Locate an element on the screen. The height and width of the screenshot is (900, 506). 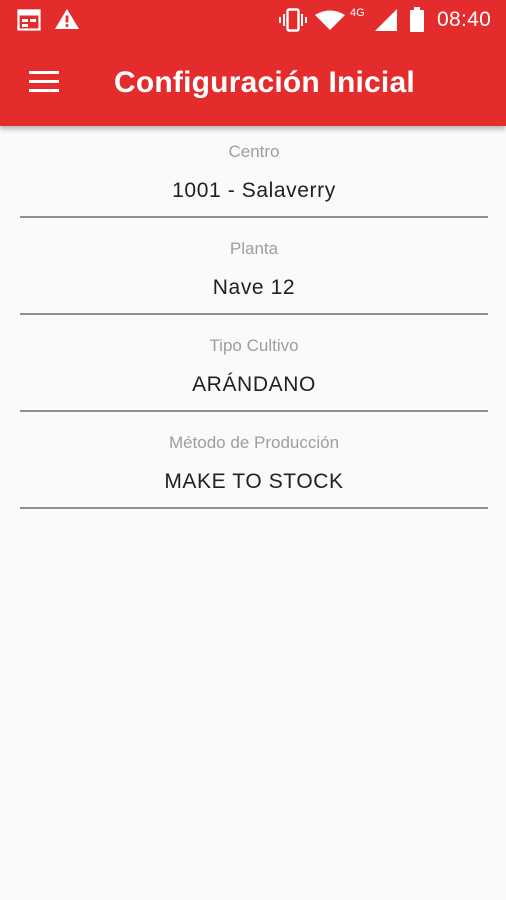
centro-field: Centro 1001 - Salaverry is located at coordinates (254, 179).